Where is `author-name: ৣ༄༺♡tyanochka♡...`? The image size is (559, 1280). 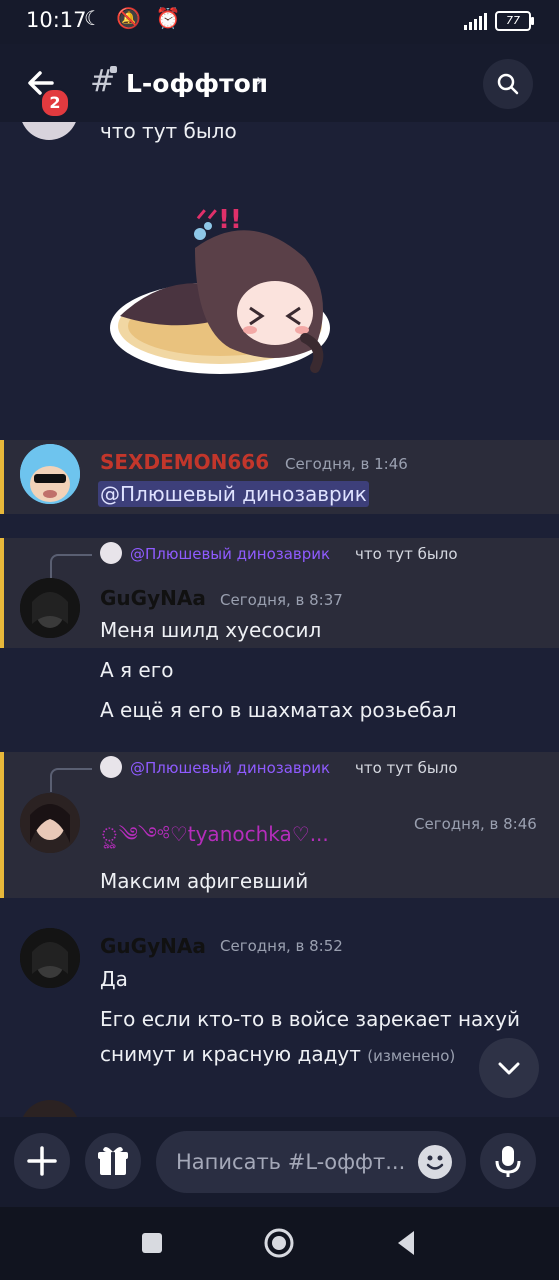
author-name: ৣ༄༺♡tyanochka♡... is located at coordinates (214, 840).